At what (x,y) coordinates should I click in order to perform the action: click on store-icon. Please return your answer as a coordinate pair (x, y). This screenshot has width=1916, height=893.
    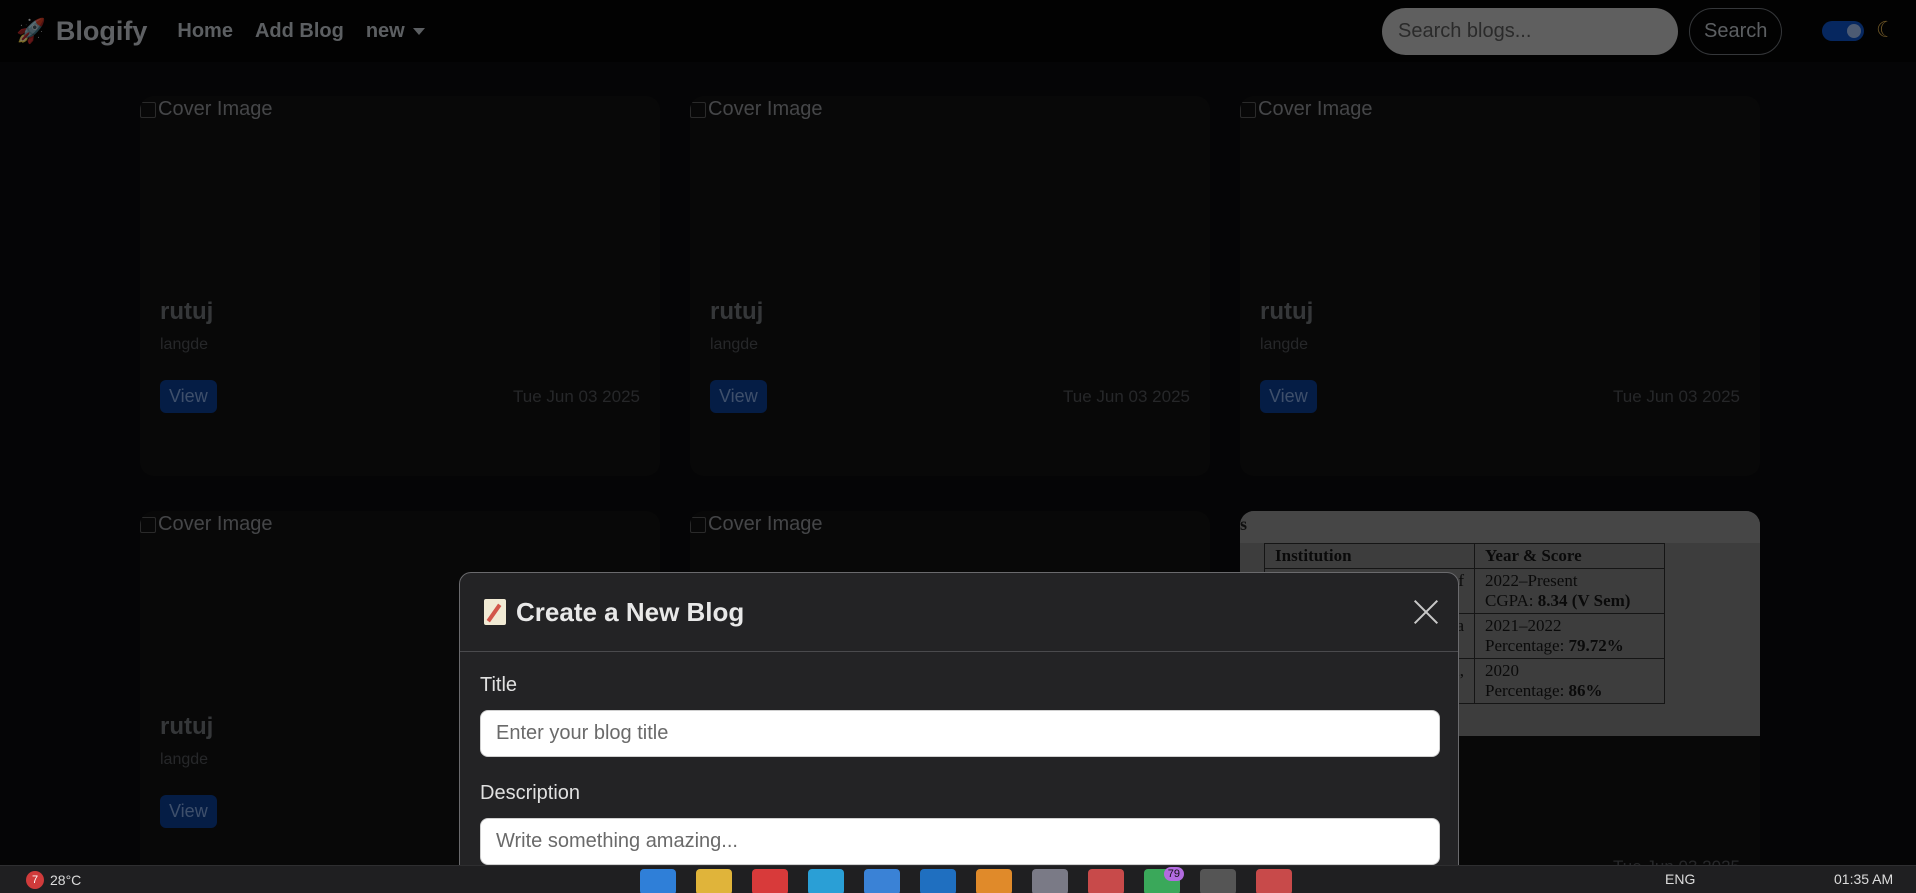
    Looking at the image, I should click on (882, 881).